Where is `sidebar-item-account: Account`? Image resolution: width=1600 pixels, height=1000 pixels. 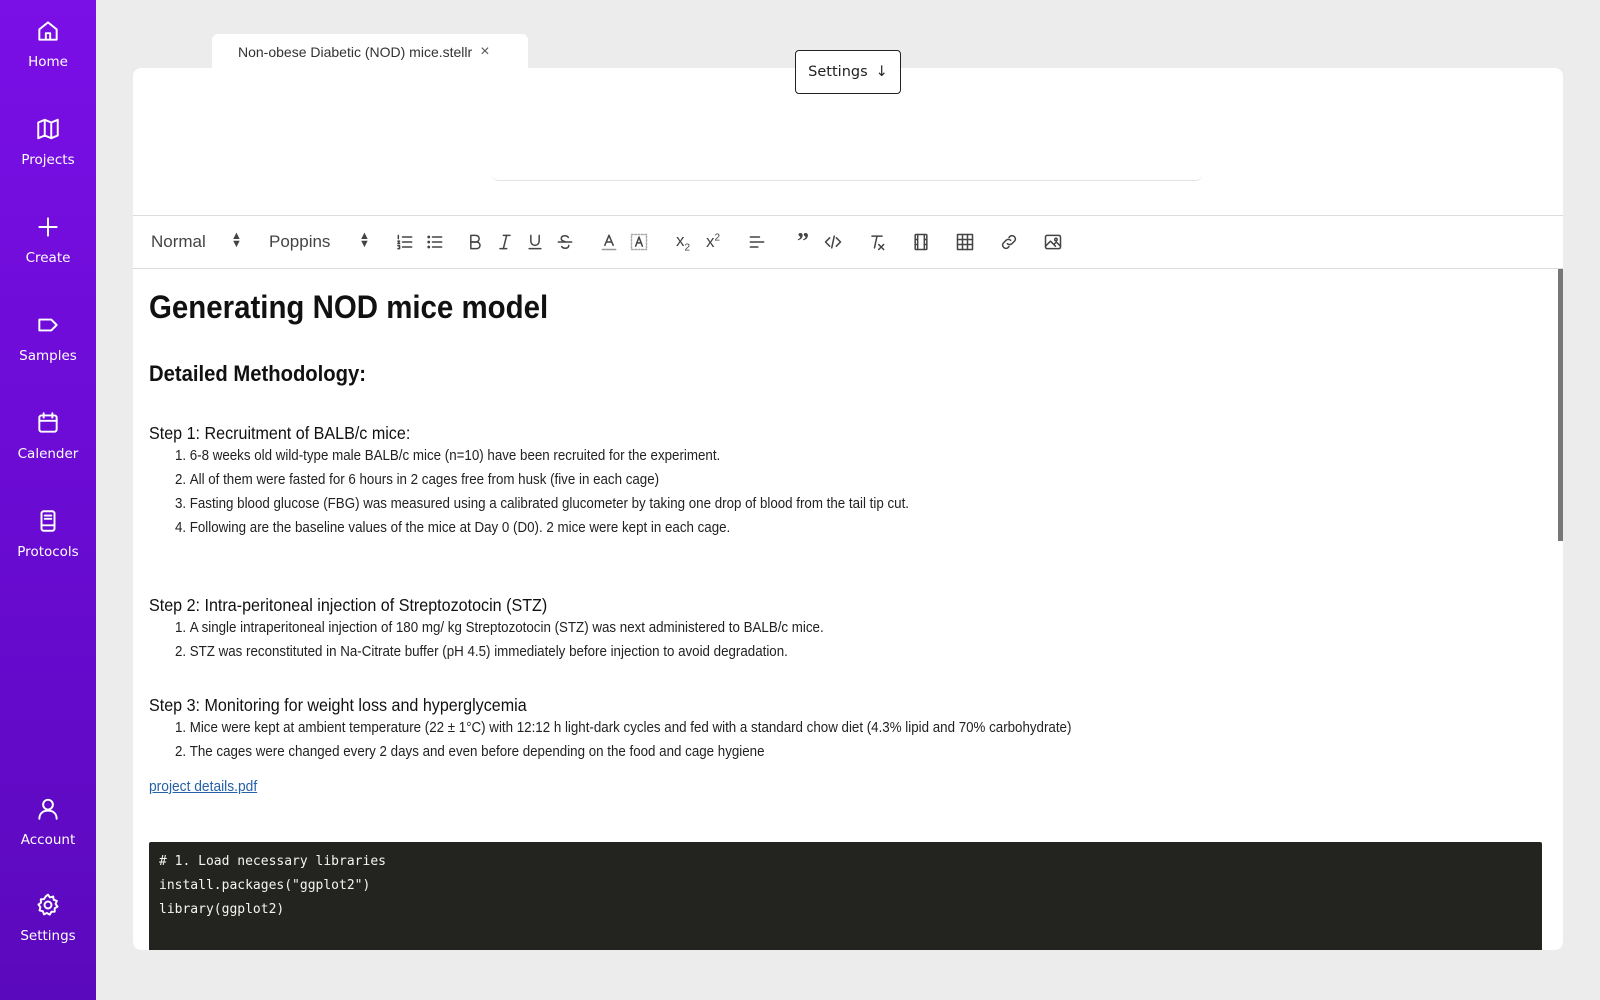
sidebar-item-account: Account is located at coordinates (48, 836).